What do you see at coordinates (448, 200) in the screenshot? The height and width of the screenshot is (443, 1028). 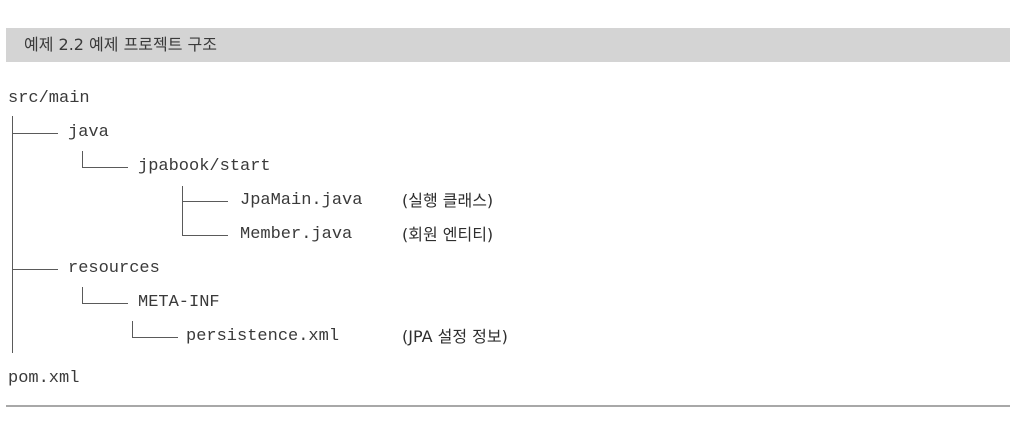 I see `jpamain-note: (실행 클래스)` at bounding box center [448, 200].